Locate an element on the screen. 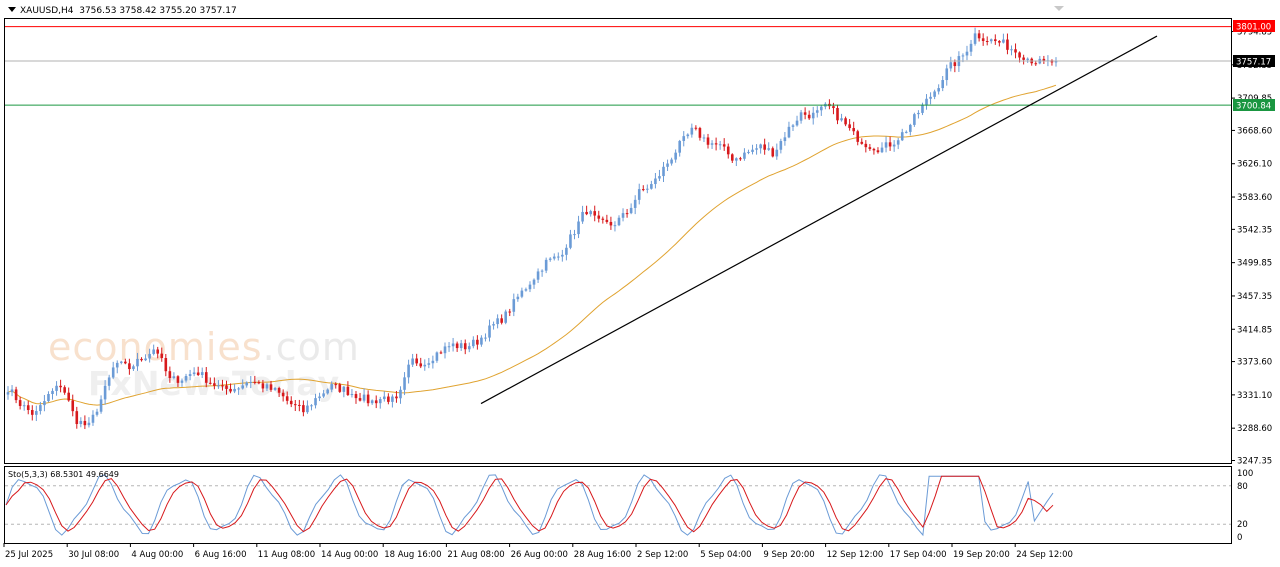 Image resolution: width=1280 pixels, height=567 pixels. price-tick-label: 3373.60 is located at coordinates (1254, 363).